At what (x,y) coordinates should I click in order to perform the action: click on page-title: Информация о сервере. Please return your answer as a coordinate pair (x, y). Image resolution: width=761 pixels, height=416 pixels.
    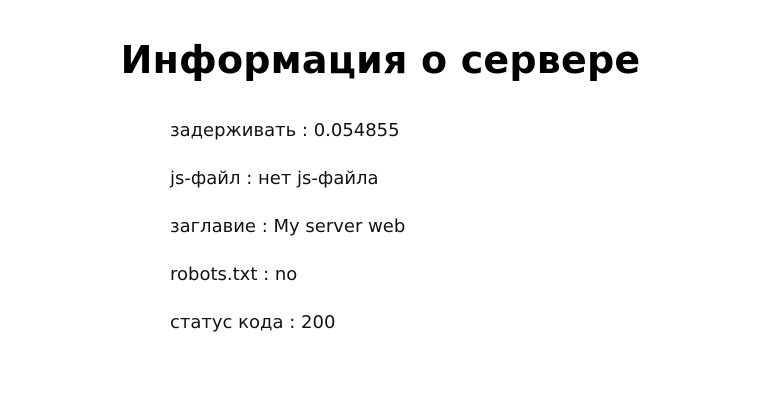
    Looking at the image, I should click on (380, 60).